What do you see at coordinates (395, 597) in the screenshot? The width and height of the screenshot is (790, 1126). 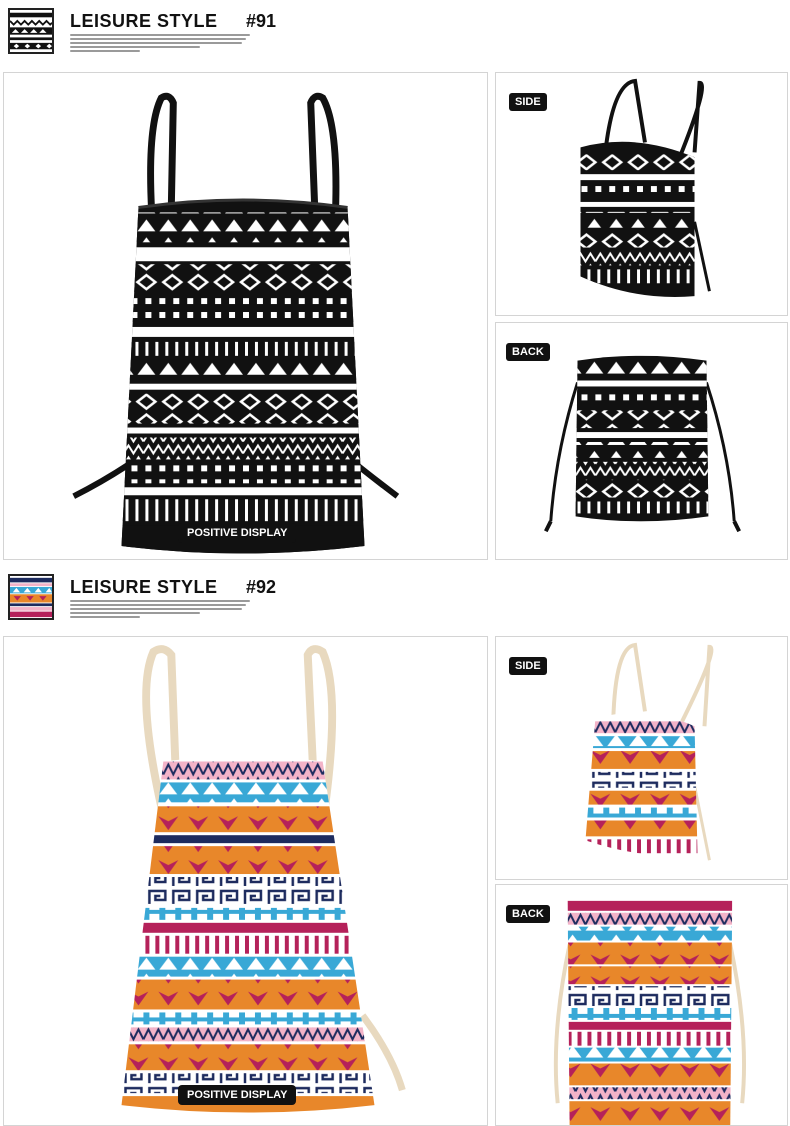 I see `section-header: LEISURE STYLE #92` at bounding box center [395, 597].